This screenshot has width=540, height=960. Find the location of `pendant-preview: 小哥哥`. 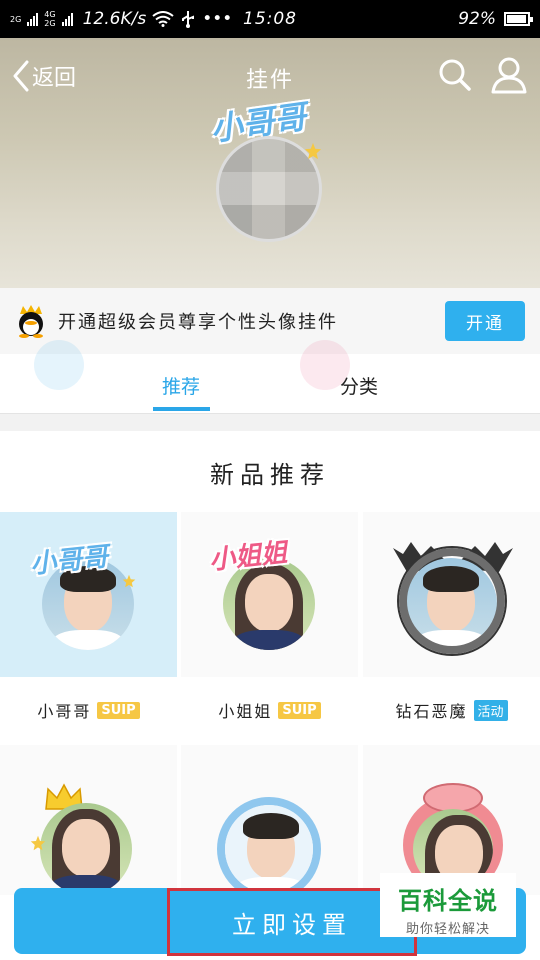

pendant-preview: 小哥哥 is located at coordinates (270, 172).